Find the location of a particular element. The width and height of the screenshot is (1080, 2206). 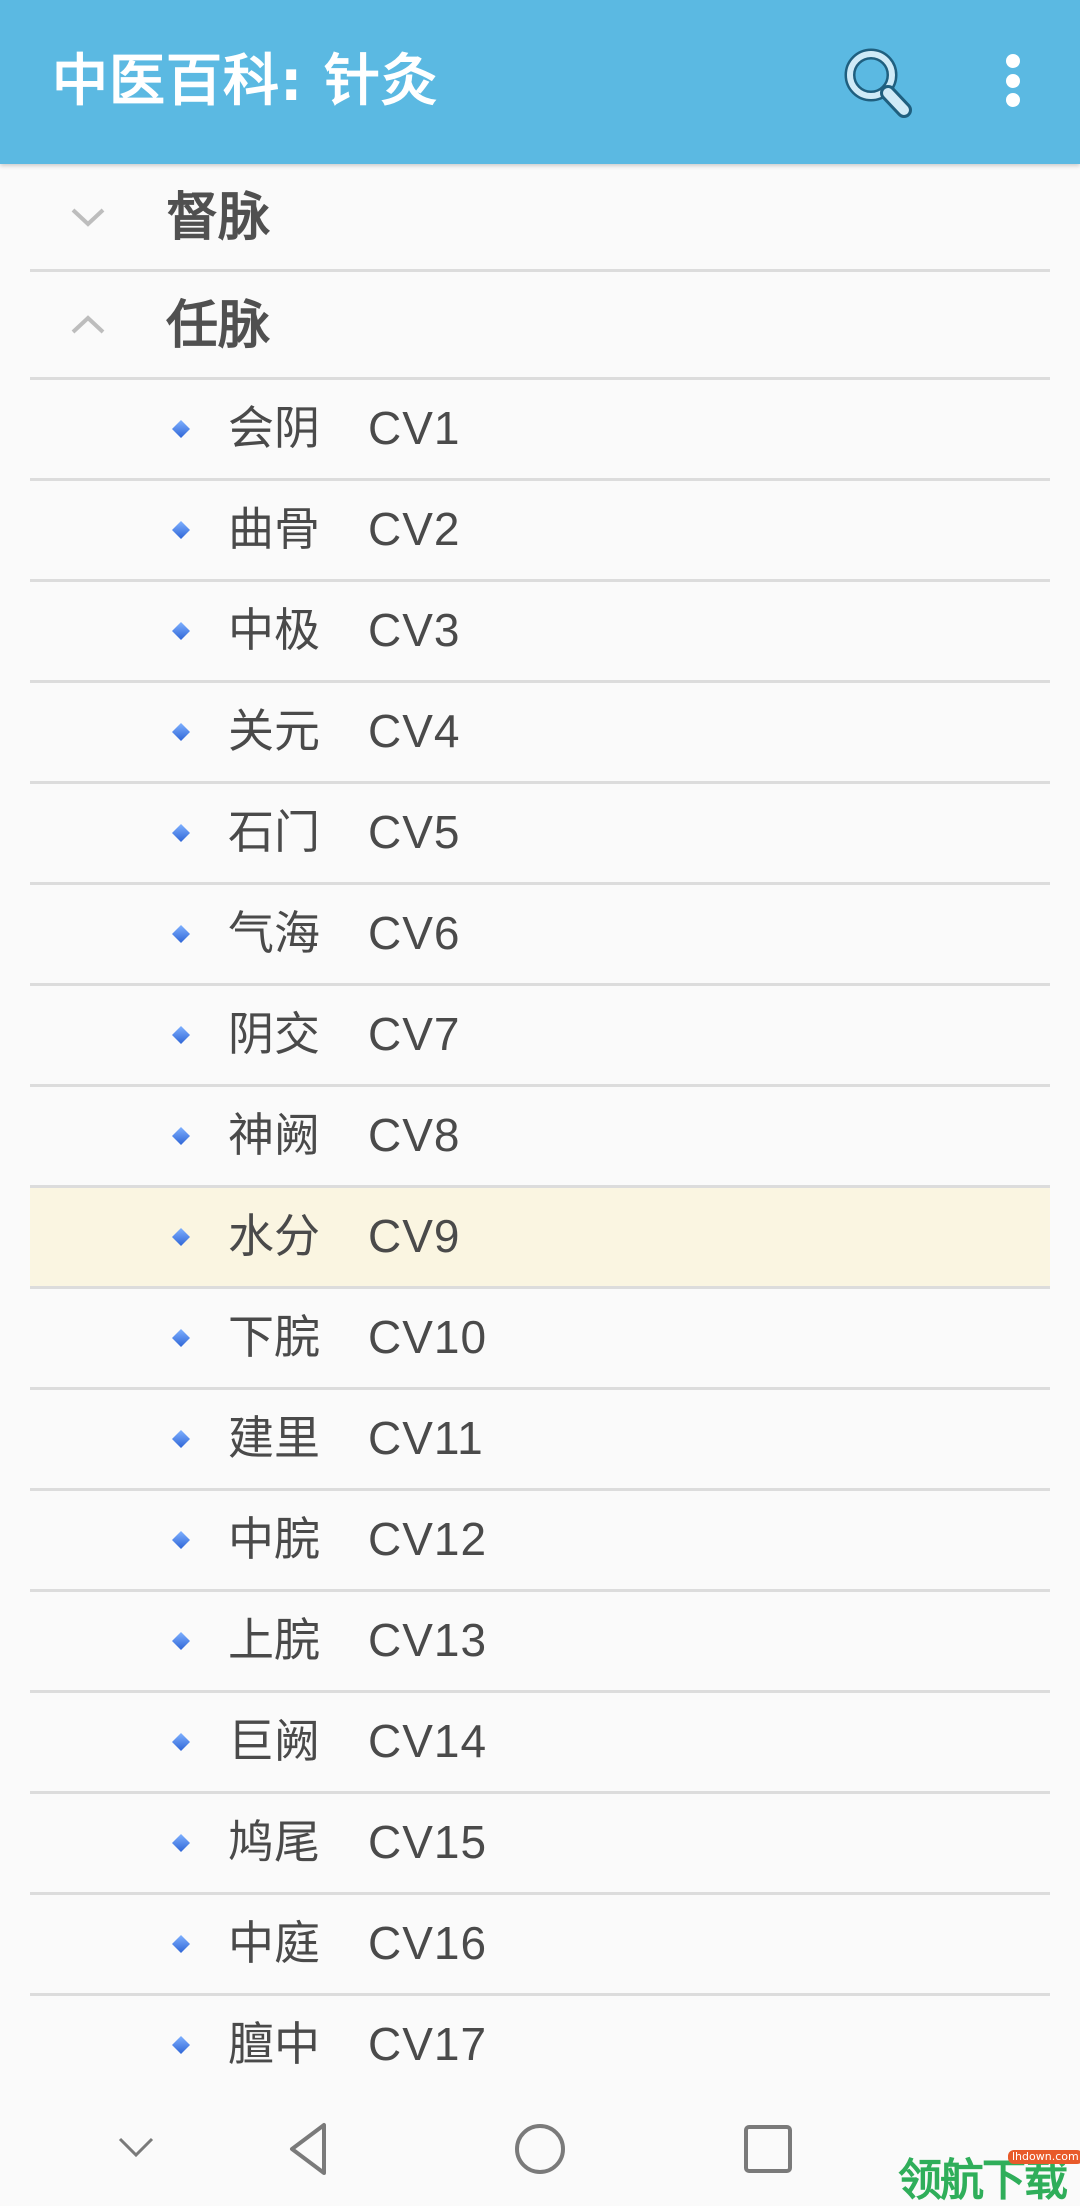

watermark: 领航下载 lhdown.com is located at coordinates (989, 2178).